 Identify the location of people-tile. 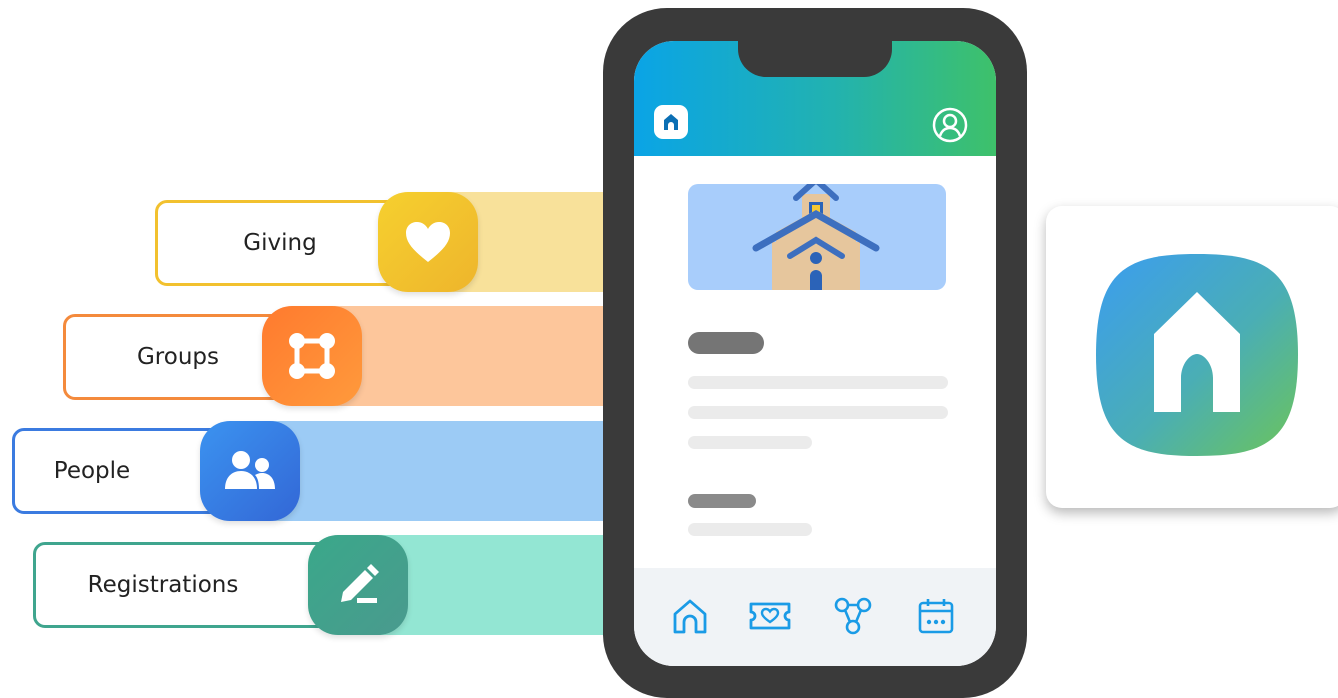
(250, 471).